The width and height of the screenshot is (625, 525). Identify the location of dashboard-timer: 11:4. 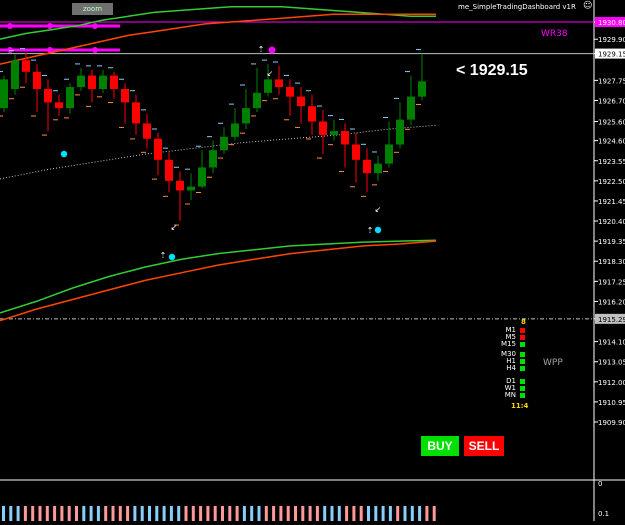
(520, 406).